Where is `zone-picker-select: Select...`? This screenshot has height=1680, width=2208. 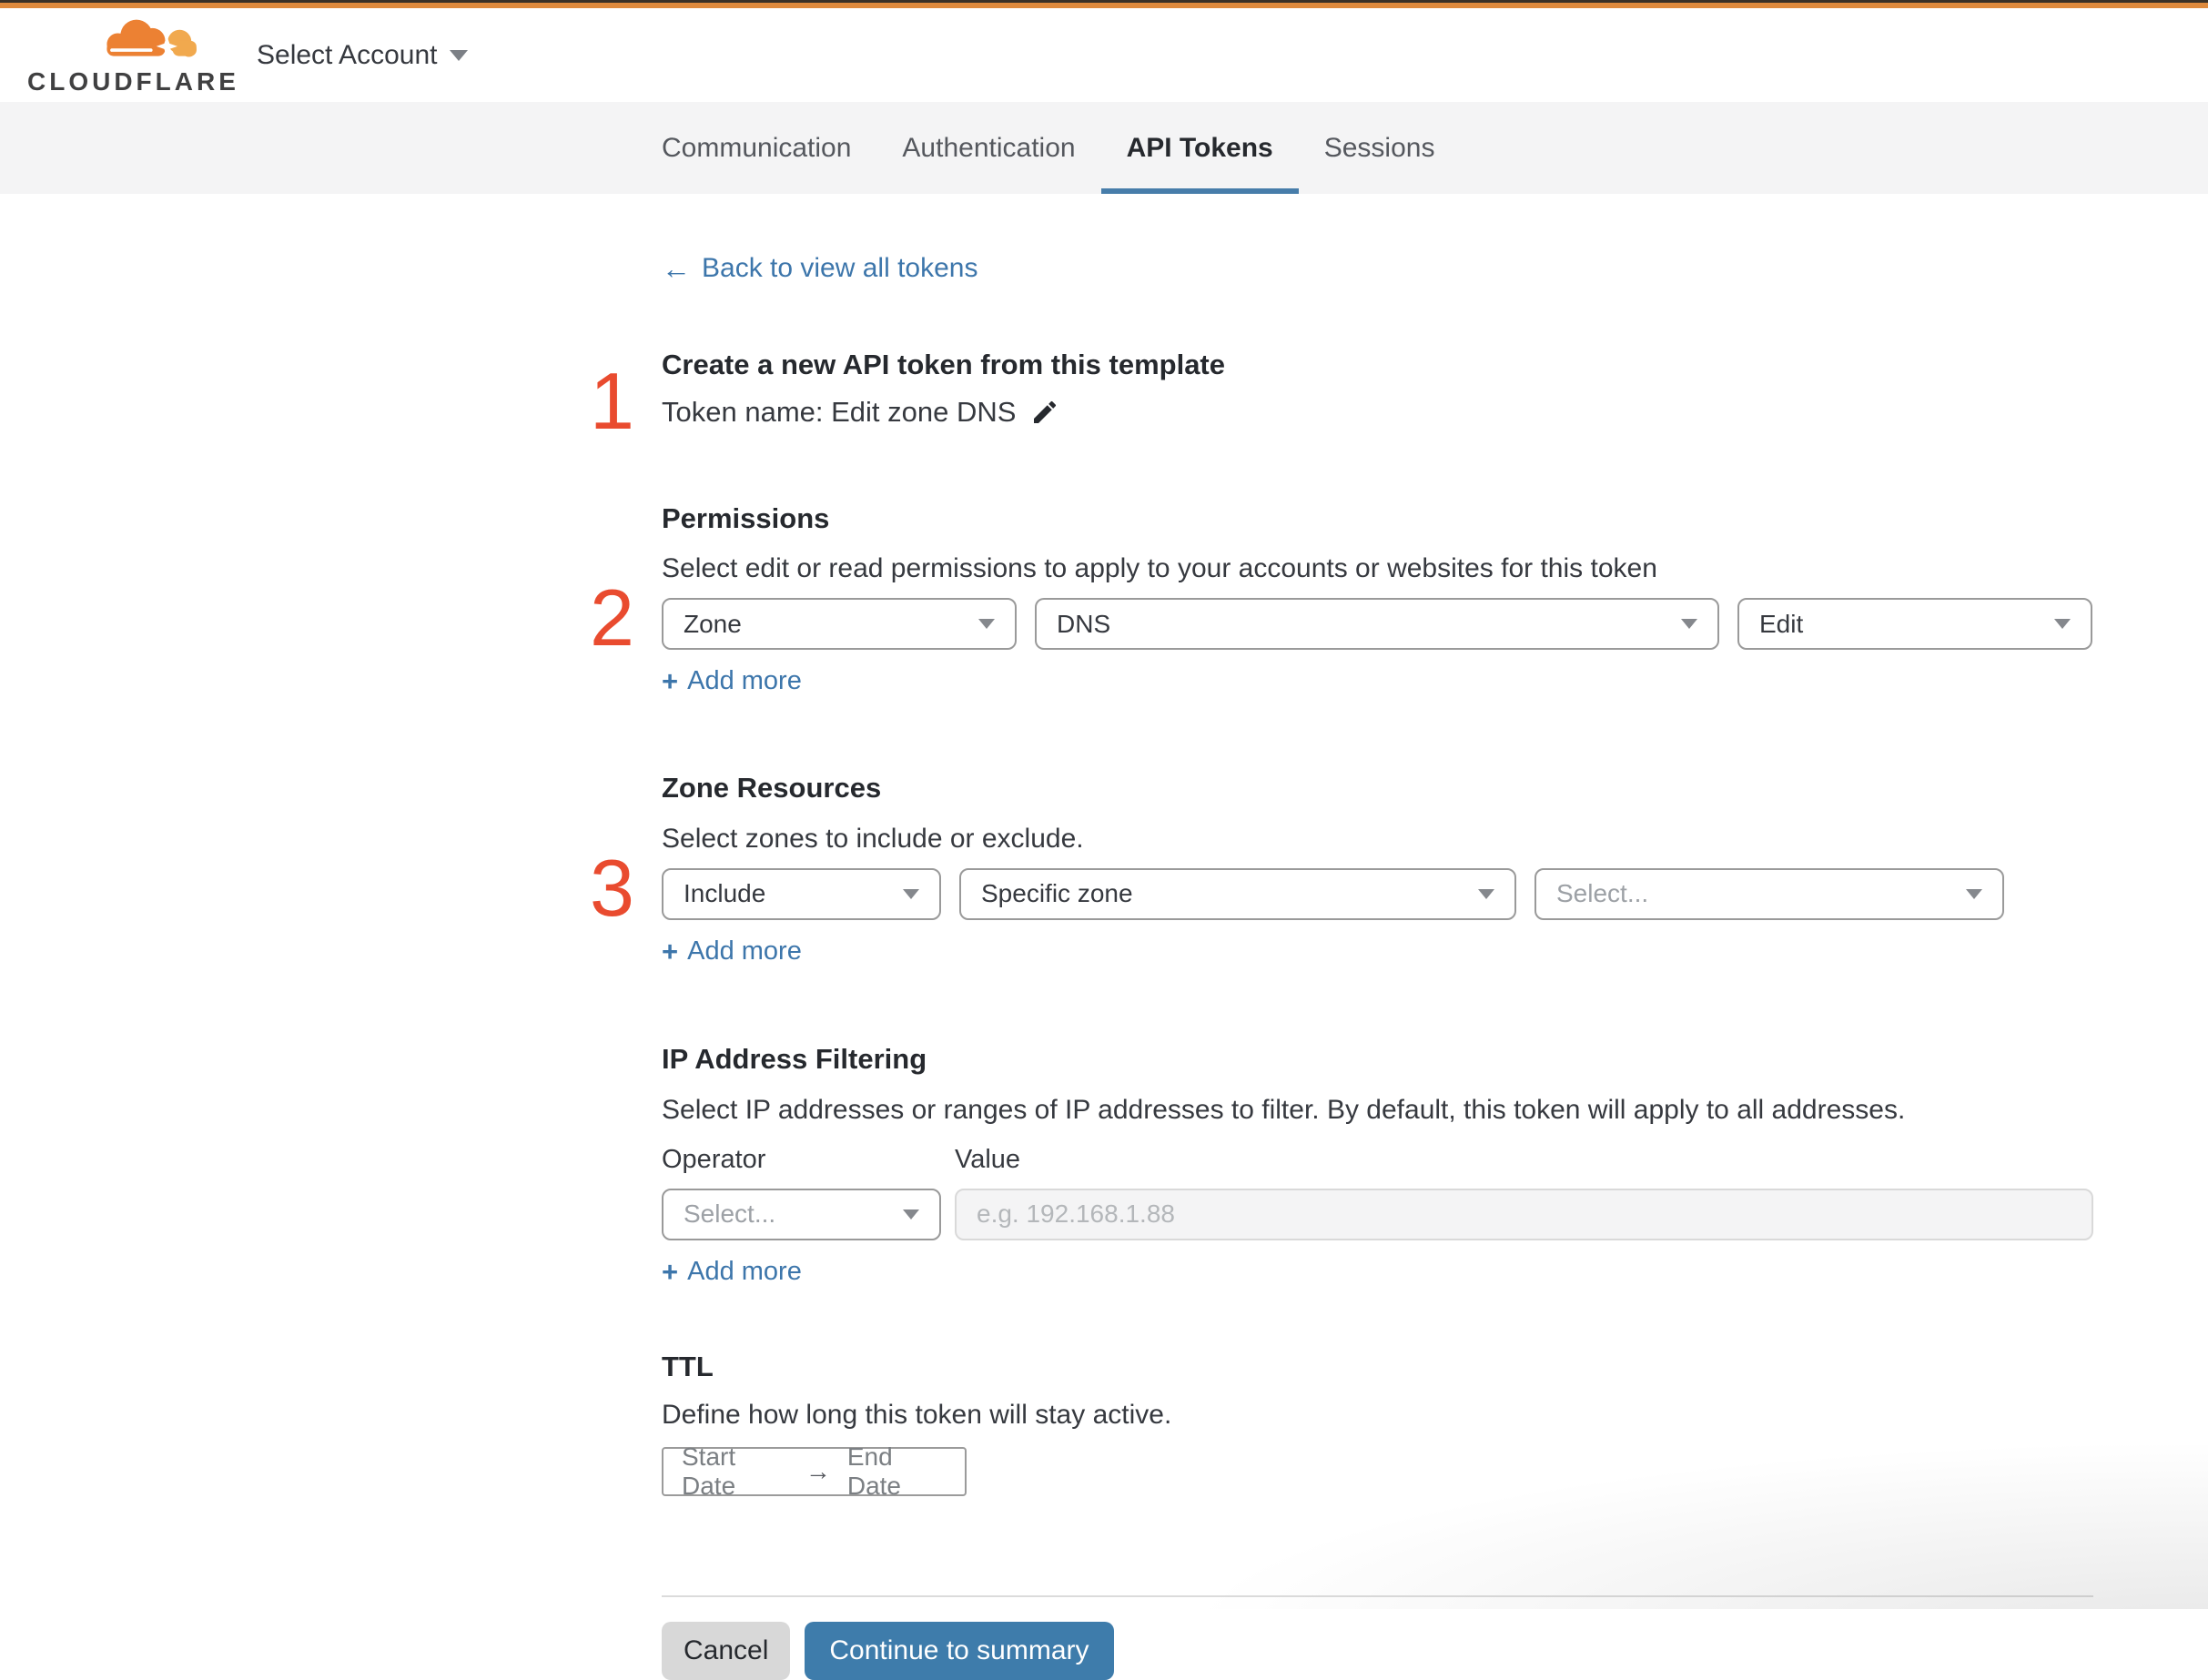
zone-picker-select: Select... is located at coordinates (1769, 893).